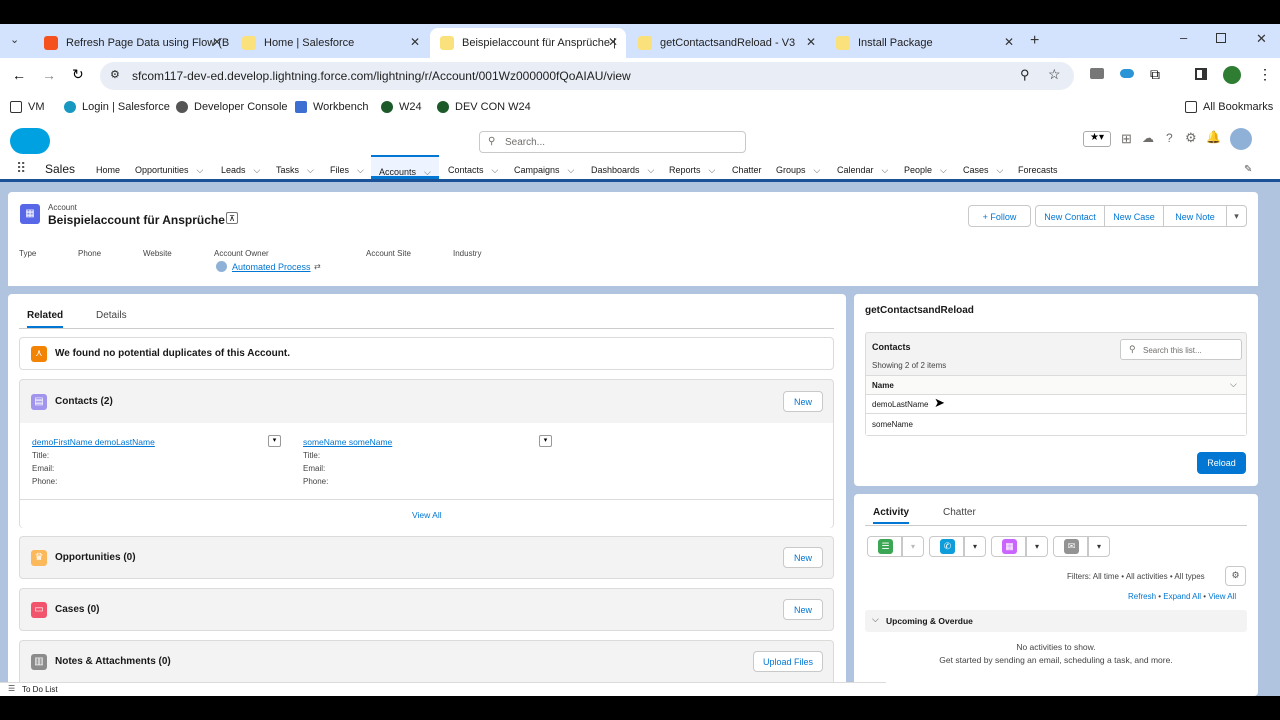 The height and width of the screenshot is (720, 1280). What do you see at coordinates (111, 315) in the screenshot?
I see `tab-details: Details` at bounding box center [111, 315].